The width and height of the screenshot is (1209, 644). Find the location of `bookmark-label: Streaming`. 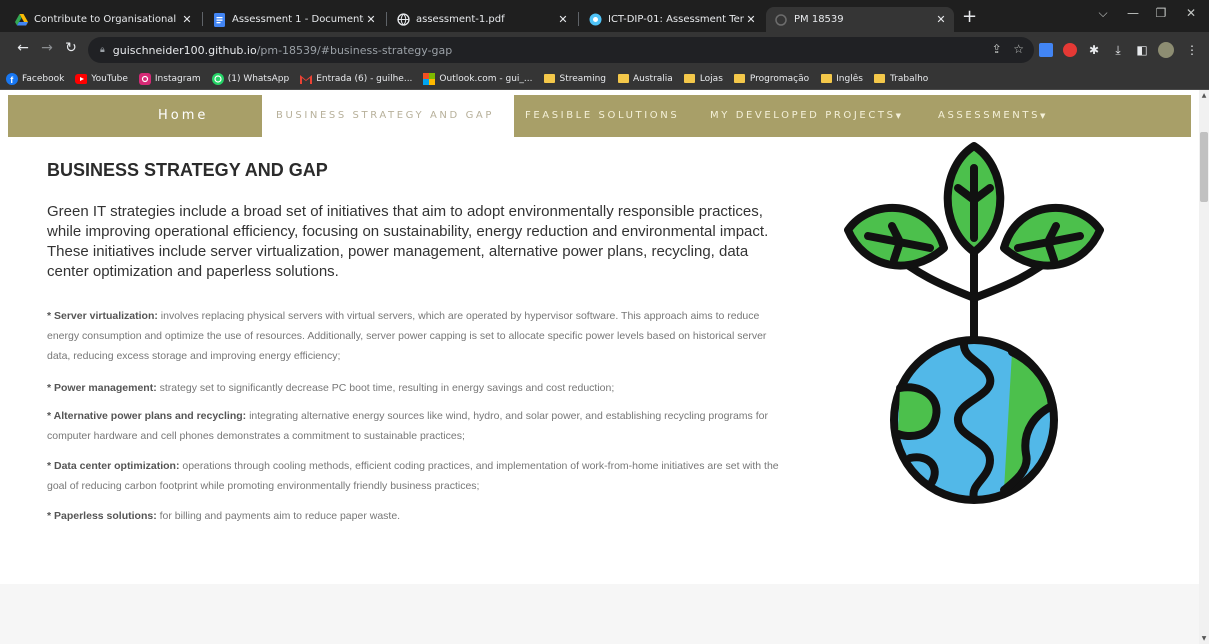

bookmark-label: Streaming is located at coordinates (582, 78).